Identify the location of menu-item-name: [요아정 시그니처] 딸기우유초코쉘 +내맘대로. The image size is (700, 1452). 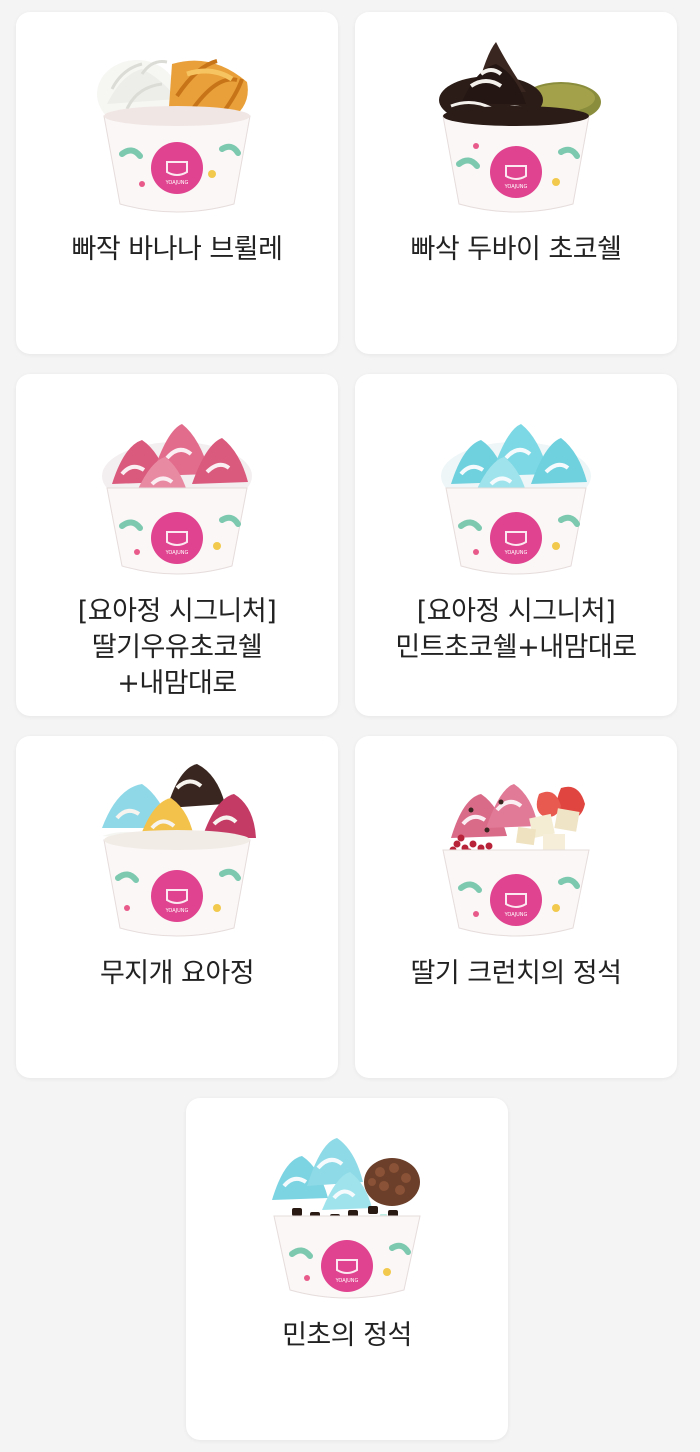
(177, 647).